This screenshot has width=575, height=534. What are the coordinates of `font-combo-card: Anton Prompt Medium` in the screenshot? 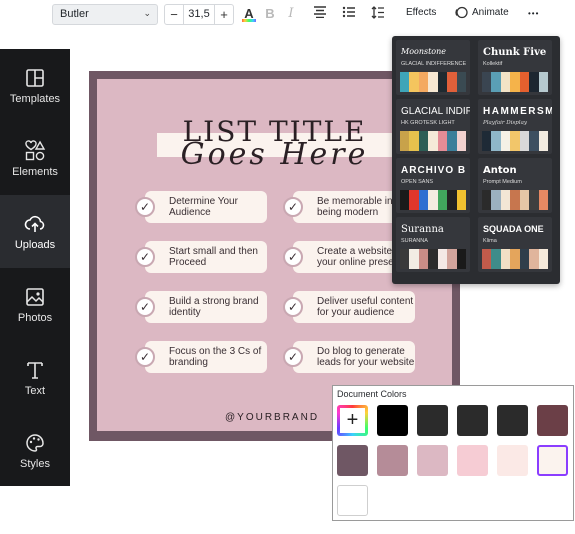 It's located at (515, 185).